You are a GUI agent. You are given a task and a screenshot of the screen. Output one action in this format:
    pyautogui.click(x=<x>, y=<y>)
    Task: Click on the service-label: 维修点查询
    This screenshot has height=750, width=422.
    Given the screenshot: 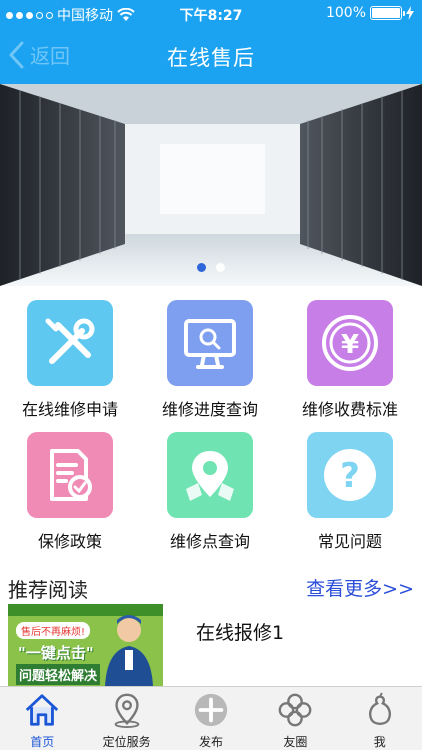 What is the action you would take?
    pyautogui.click(x=209, y=541)
    